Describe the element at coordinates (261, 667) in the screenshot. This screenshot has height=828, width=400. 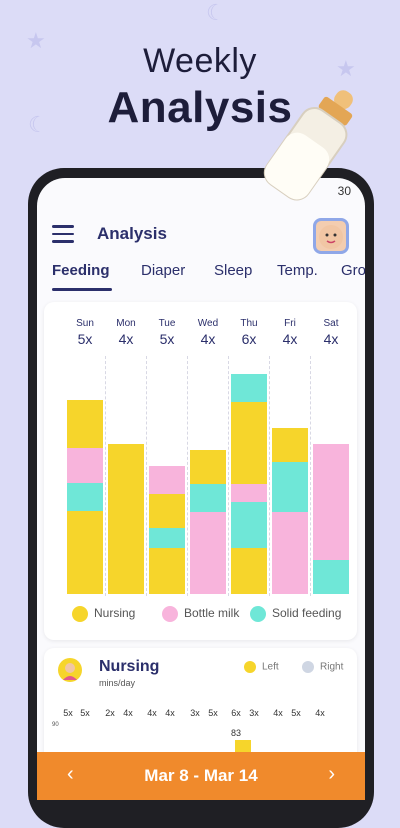
I see `nursing-legend-left: Left` at that location.